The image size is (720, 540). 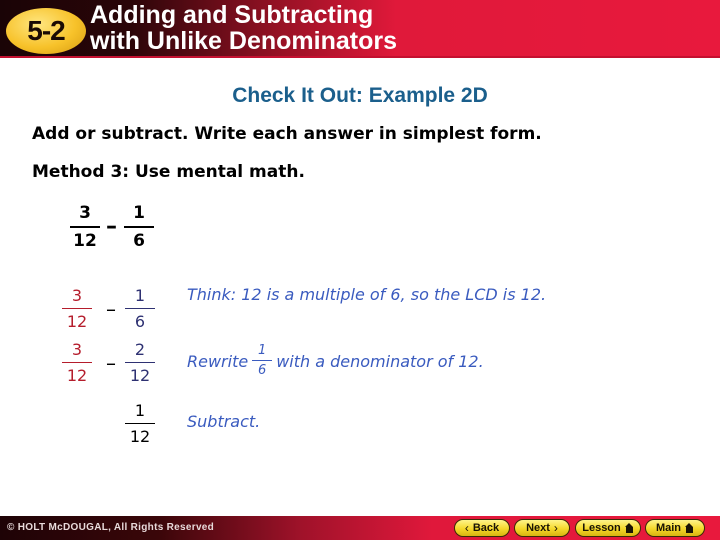 I want to click on lesson-title-line2: with Unlike Denominators, so click(x=243, y=41).